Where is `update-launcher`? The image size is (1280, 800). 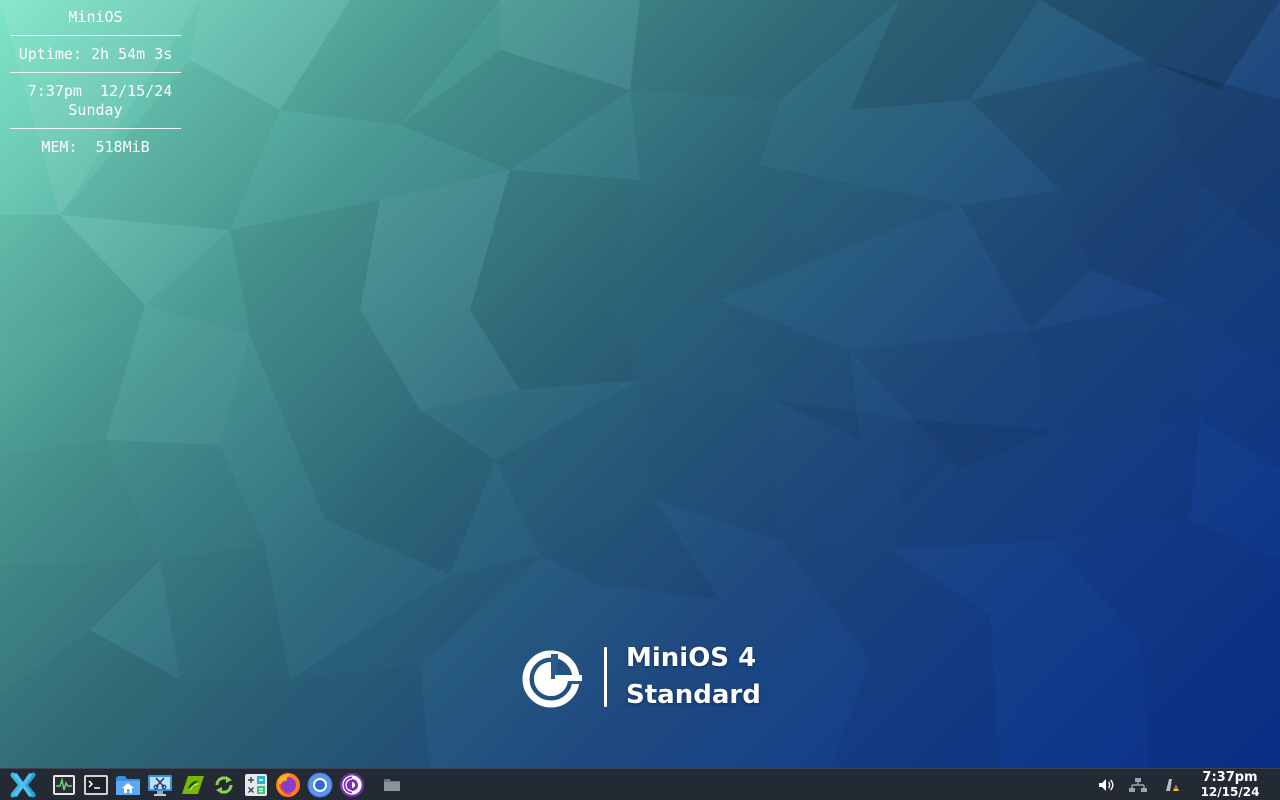 update-launcher is located at coordinates (224, 785).